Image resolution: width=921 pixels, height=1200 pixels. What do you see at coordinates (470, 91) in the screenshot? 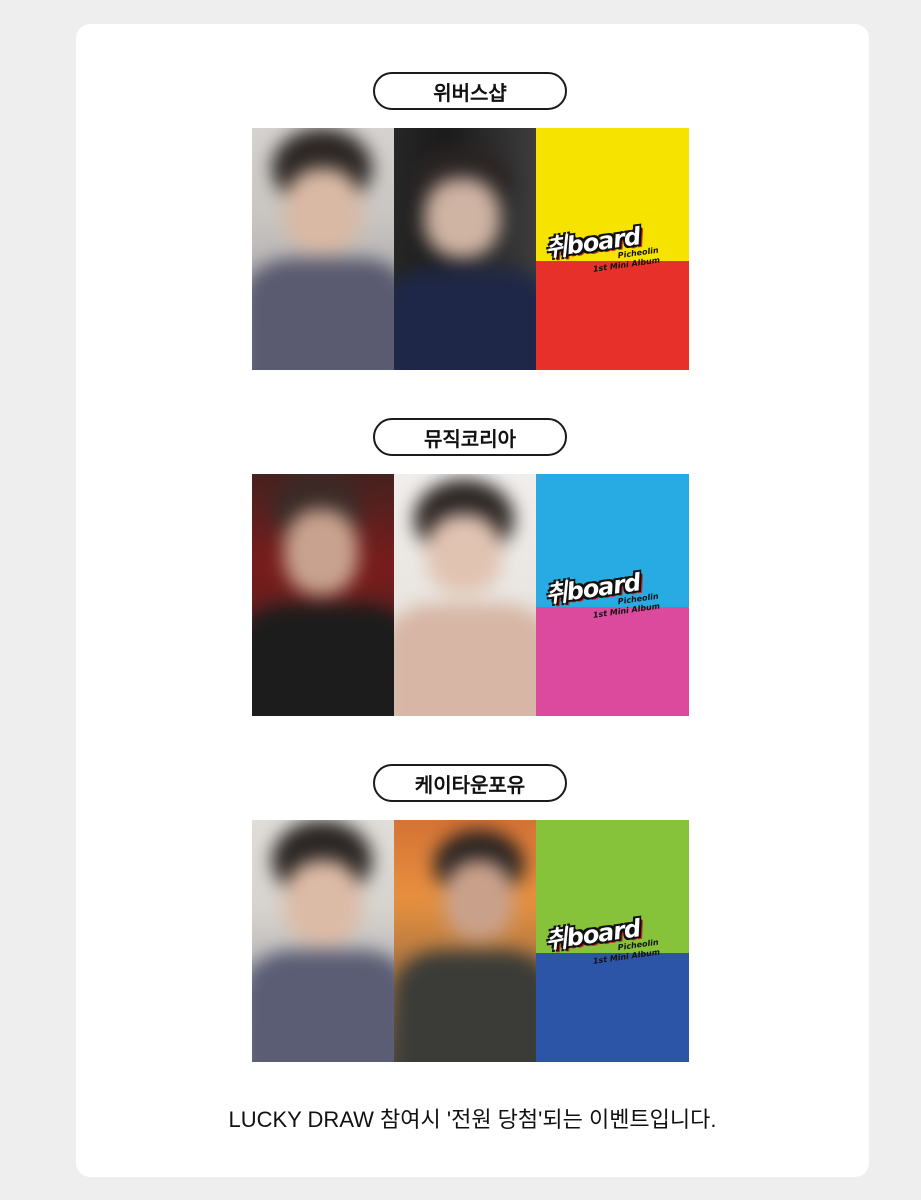
I see `store-label: 위버스샵` at bounding box center [470, 91].